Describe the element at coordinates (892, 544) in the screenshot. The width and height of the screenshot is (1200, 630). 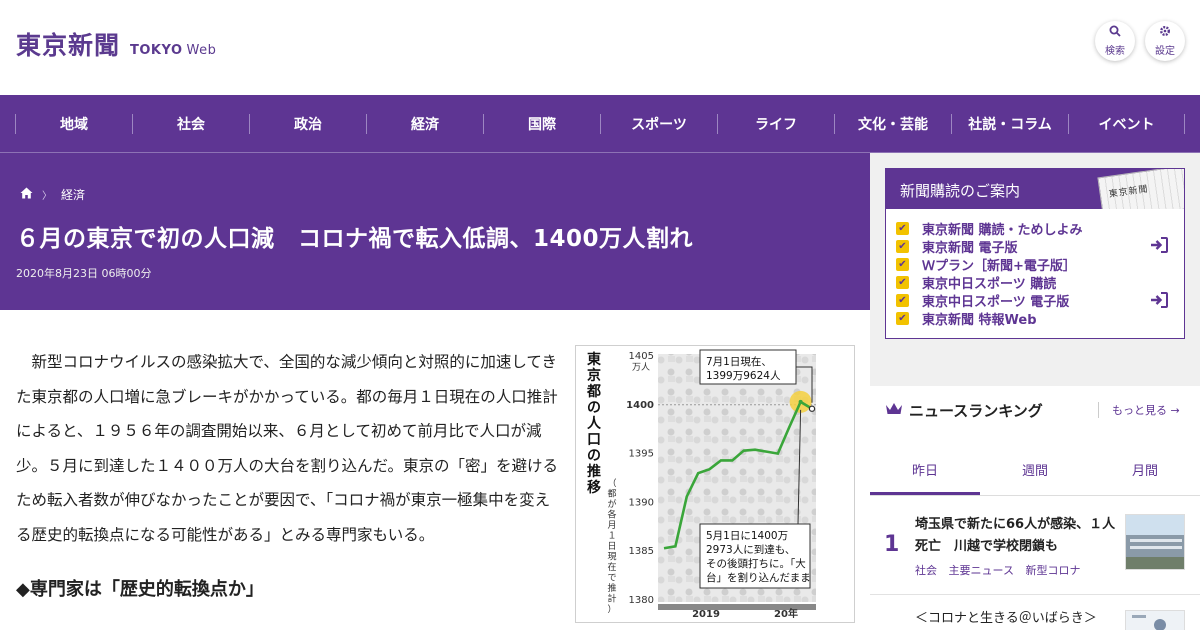
I see `rank-number: 1` at that location.